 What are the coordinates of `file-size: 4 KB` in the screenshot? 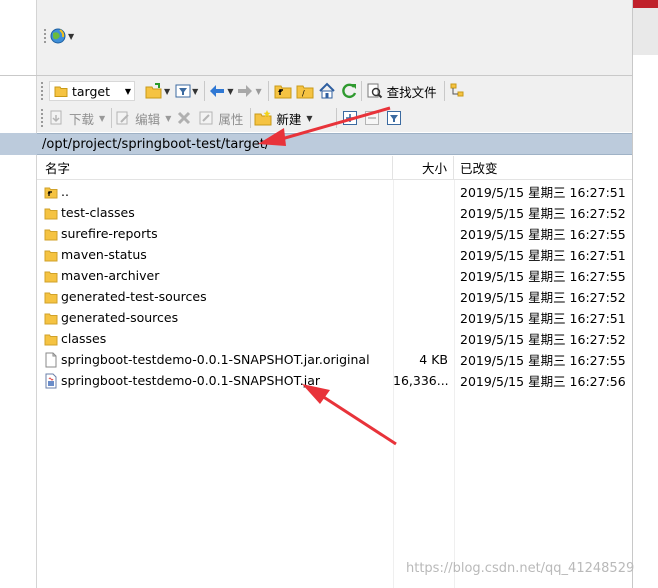 It's located at (433, 359).